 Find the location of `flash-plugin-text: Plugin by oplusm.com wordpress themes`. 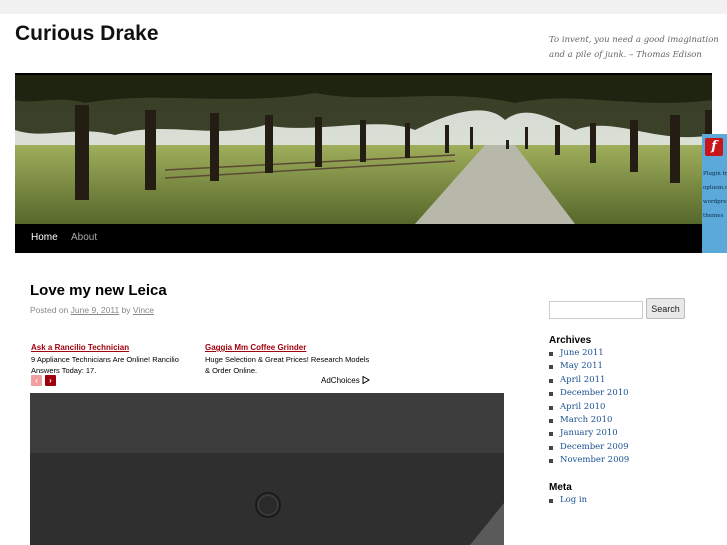

flash-plugin-text: Plugin by oplusm.com wordpress themes is located at coordinates (715, 195).